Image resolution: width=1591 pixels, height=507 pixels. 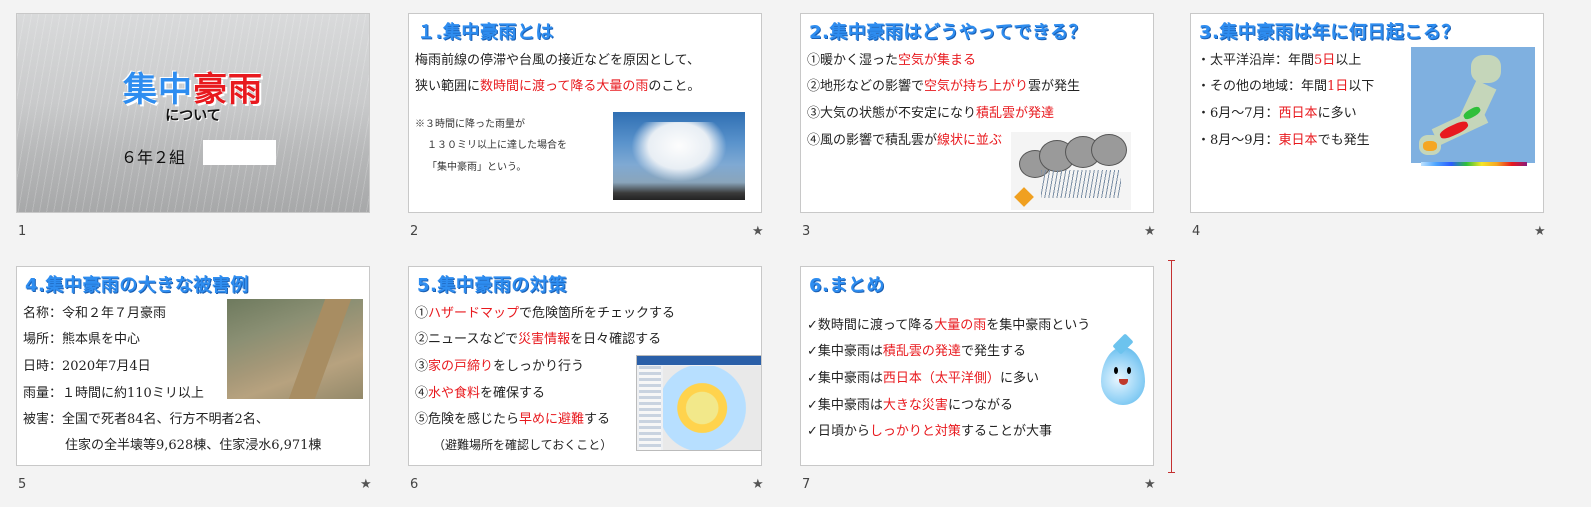 What do you see at coordinates (931, 113) in the screenshot?
I see `text-line: ③大気の状態が不安定になり積乱雲が発達` at bounding box center [931, 113].